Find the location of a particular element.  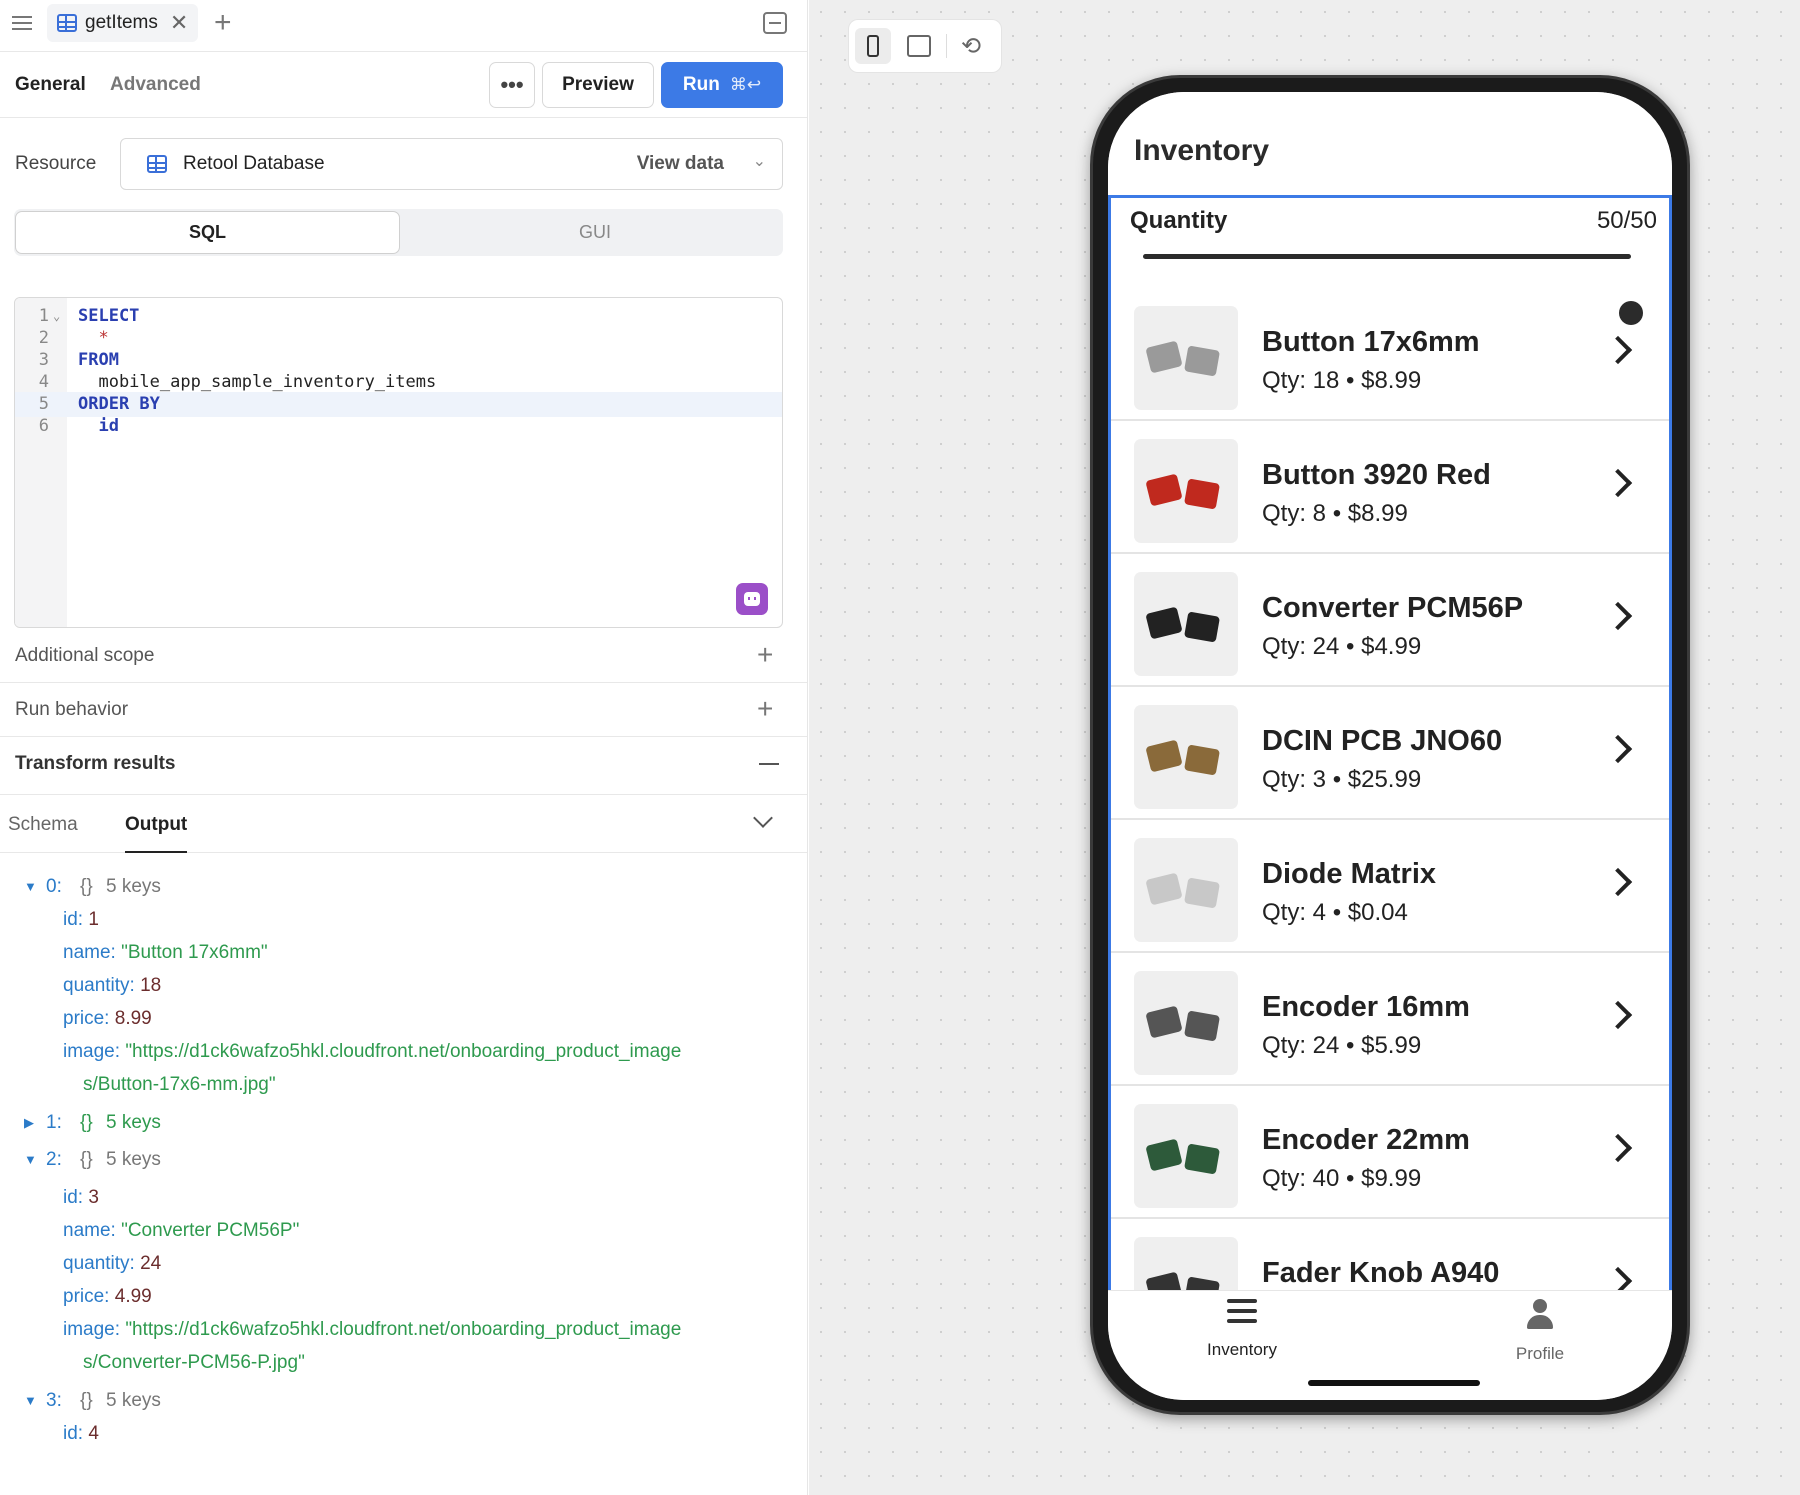

field-value: s/Button-17x6-mm.jpg" is located at coordinates (179, 1084).